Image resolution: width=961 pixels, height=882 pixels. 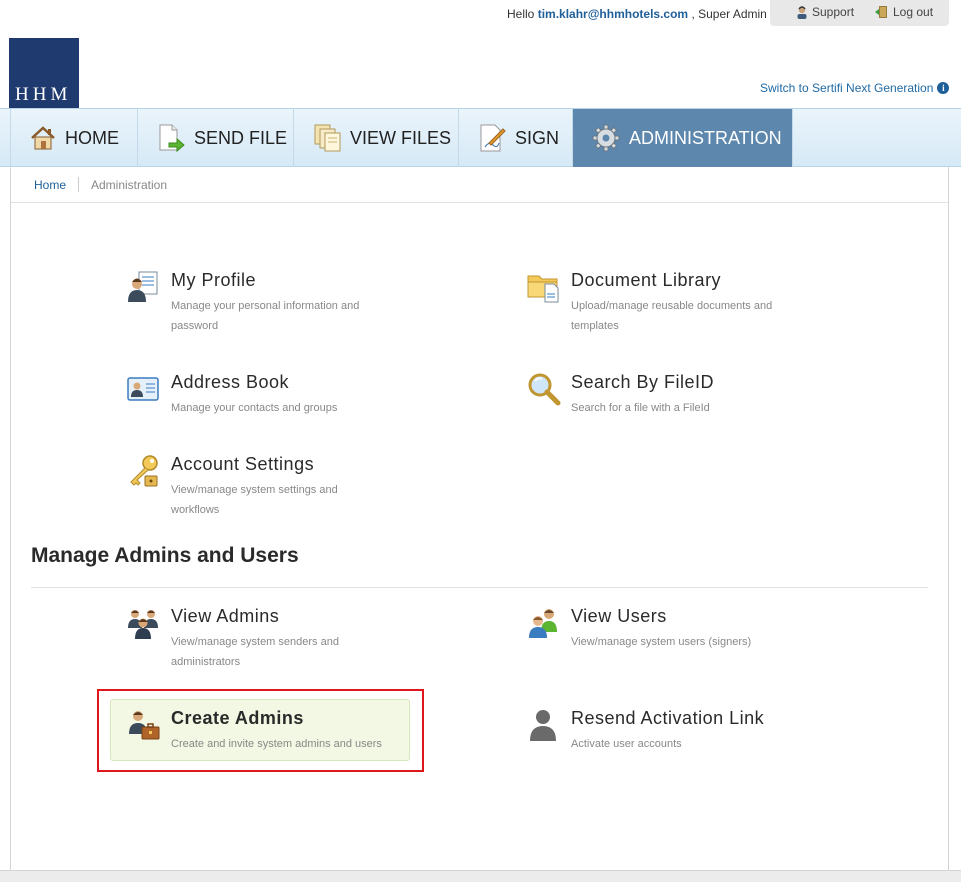 I want to click on gear-icon, so click(x=606, y=138).